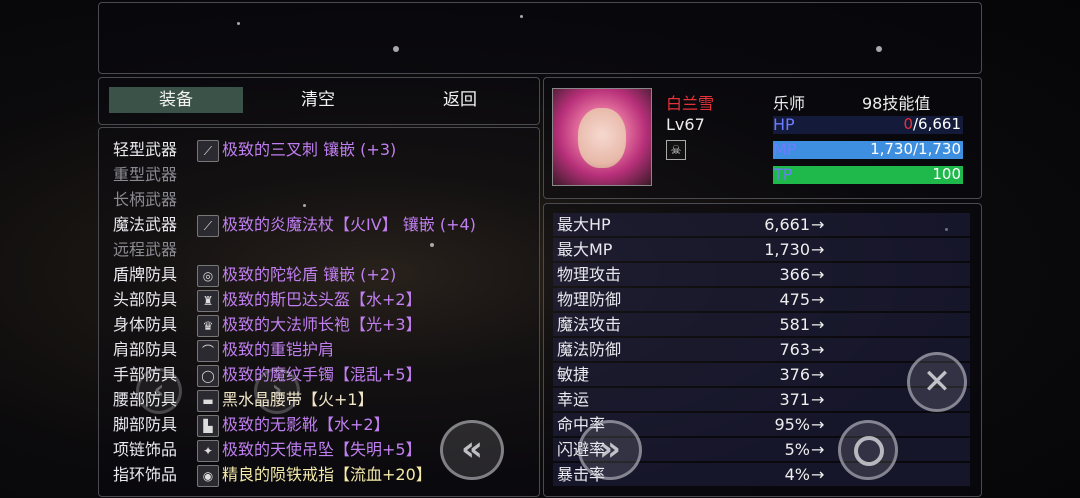 The image size is (1080, 498). Describe the element at coordinates (794, 299) in the screenshot. I see `stat-value: 475` at that location.